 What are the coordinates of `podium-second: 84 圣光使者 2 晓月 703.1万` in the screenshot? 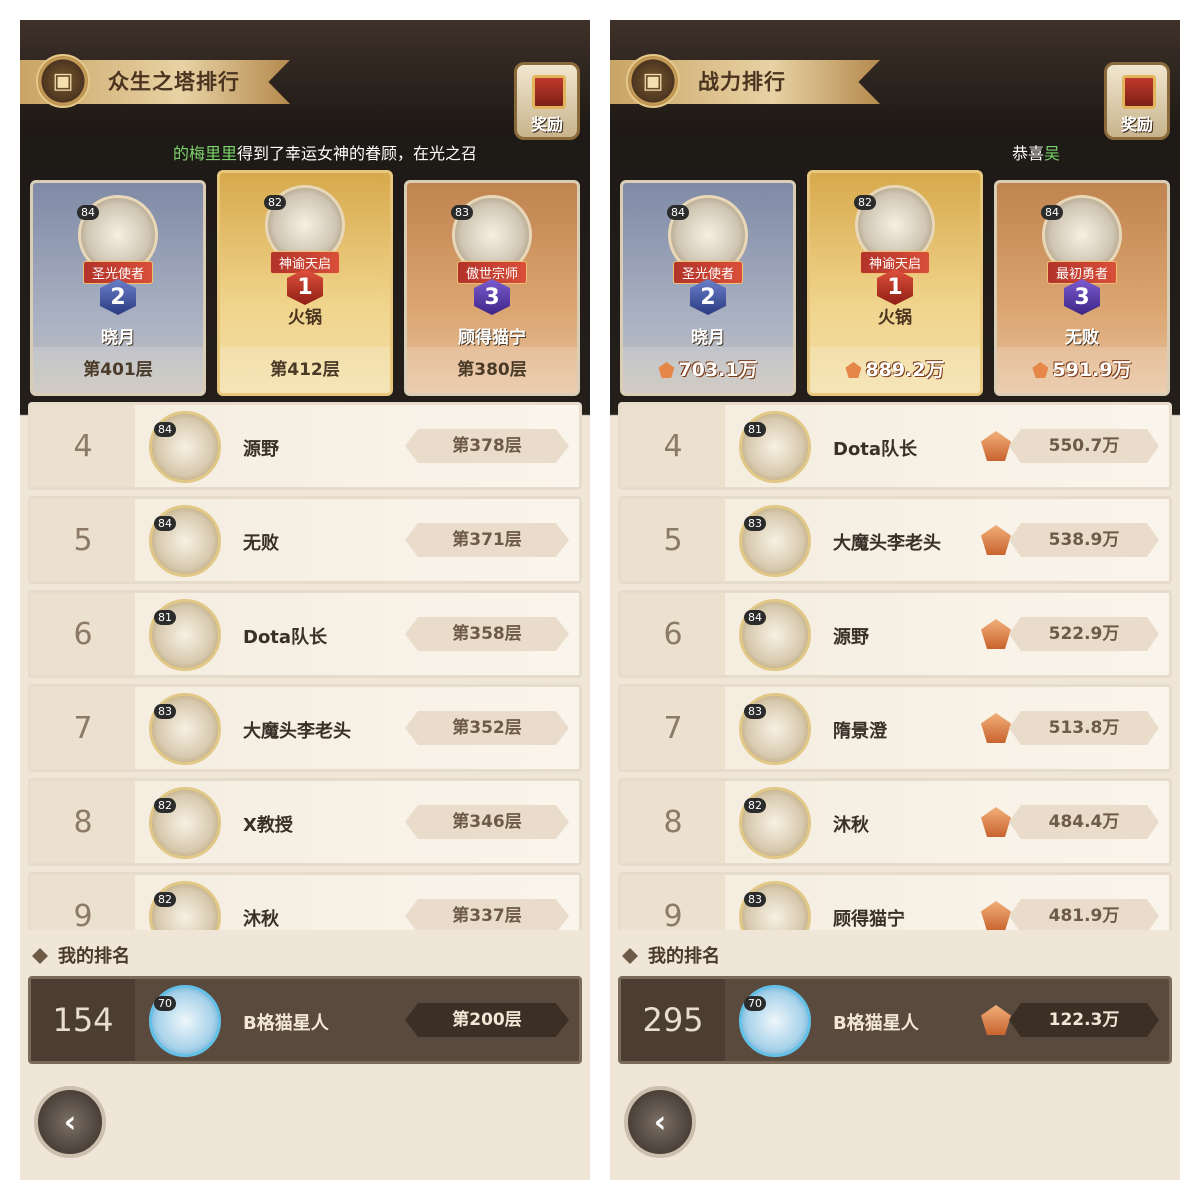 It's located at (708, 288).